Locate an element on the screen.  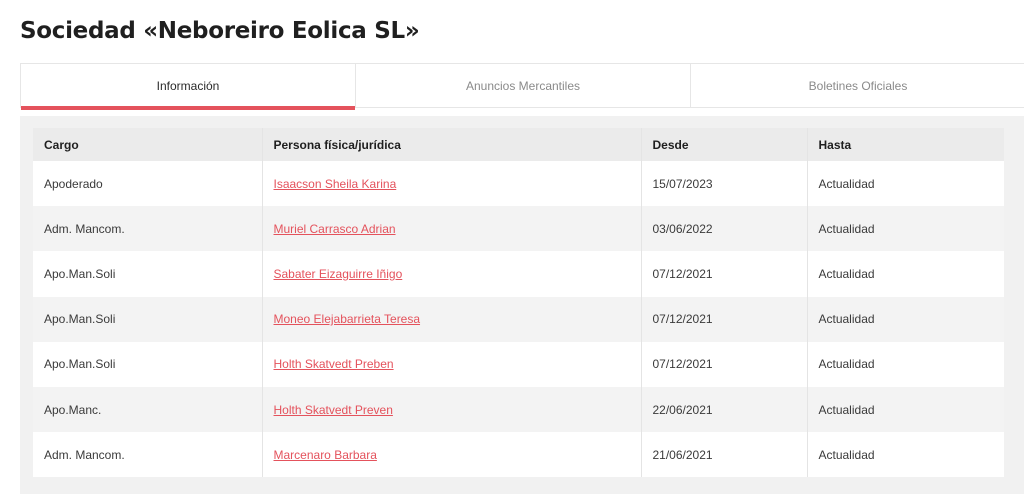
cell-persona: Holth Skatvedt Preven is located at coordinates (451, 409).